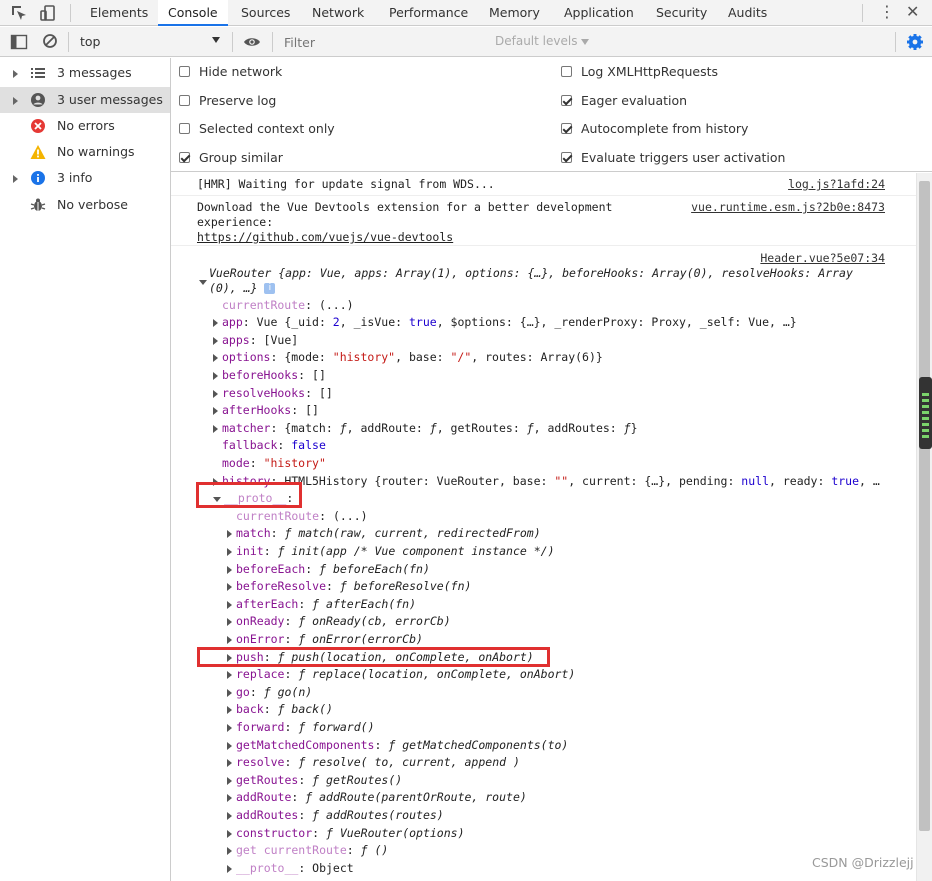 Image resolution: width=932 pixels, height=881 pixels. I want to click on sidebar-item-info: 3 info, so click(85, 178).